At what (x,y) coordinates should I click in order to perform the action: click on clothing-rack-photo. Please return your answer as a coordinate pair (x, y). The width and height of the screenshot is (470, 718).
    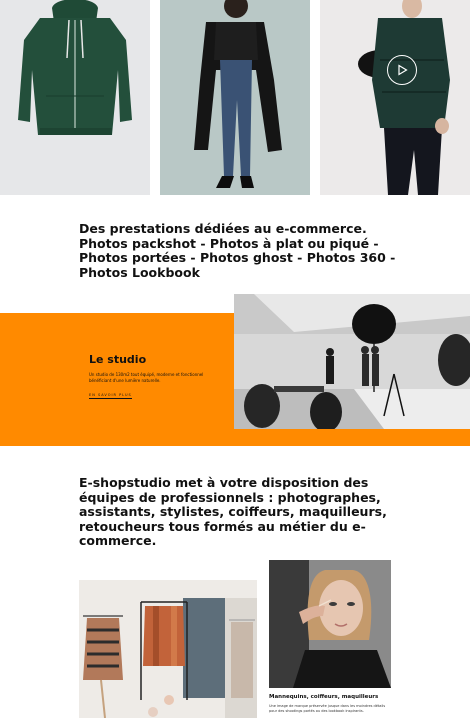
    Looking at the image, I should click on (168, 649).